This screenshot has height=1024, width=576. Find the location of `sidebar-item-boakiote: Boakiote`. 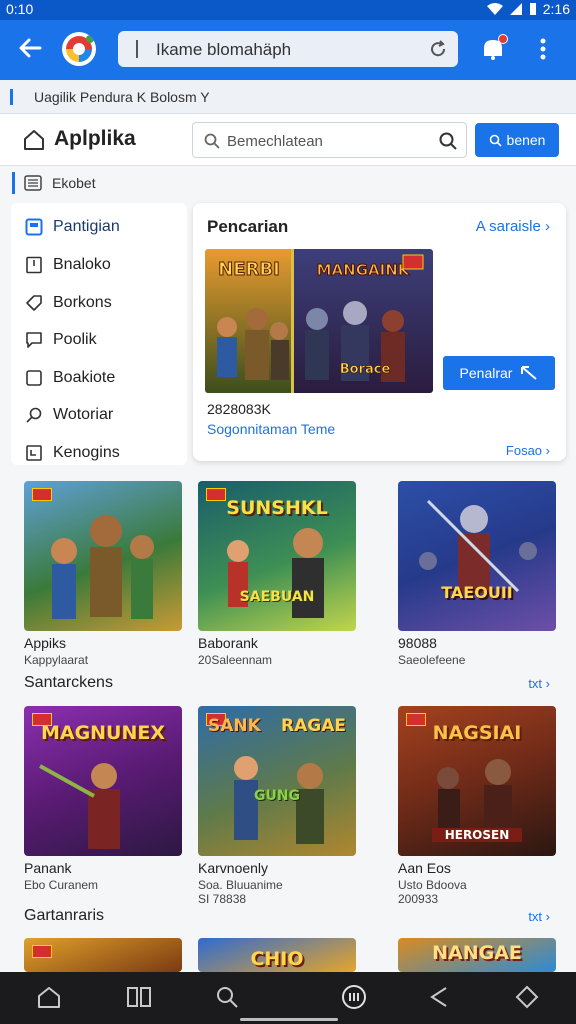

sidebar-item-boakiote: Boakiote is located at coordinates (70, 378).